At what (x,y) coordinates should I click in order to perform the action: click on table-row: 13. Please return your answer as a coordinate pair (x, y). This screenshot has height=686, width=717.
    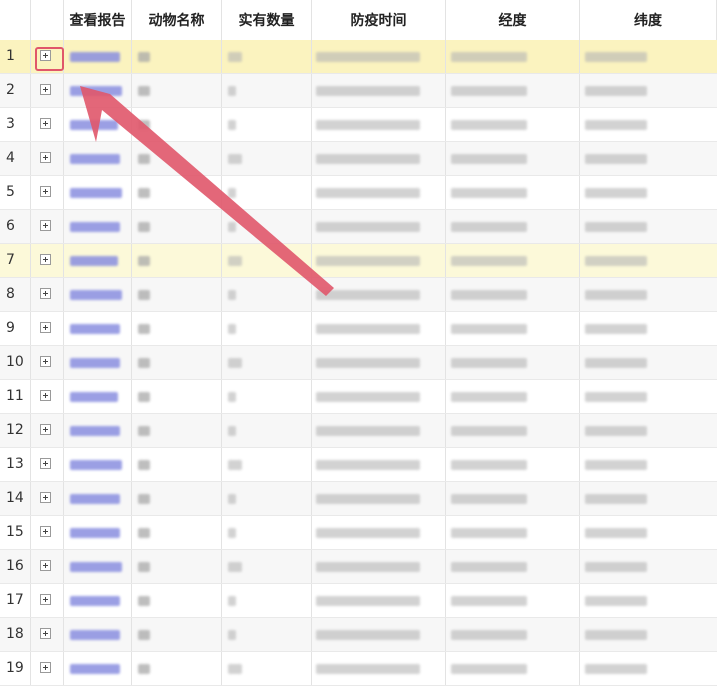
    Looking at the image, I should click on (358, 465).